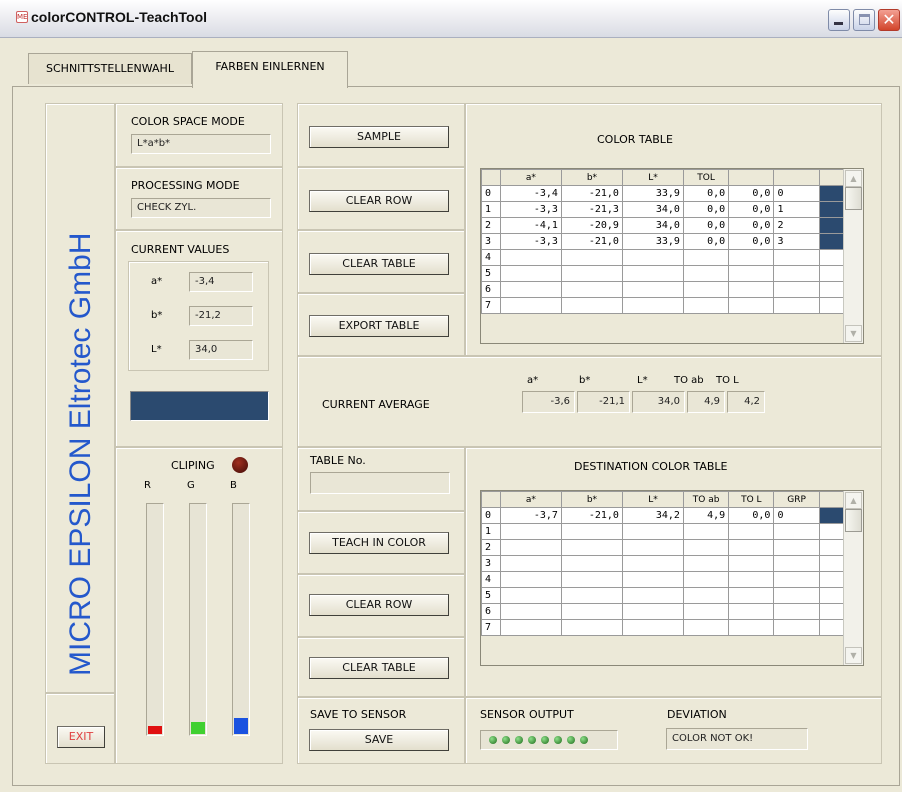 The image size is (902, 792). Describe the element at coordinates (22, 17) in the screenshot. I see `app-logo-icon: ME` at that location.